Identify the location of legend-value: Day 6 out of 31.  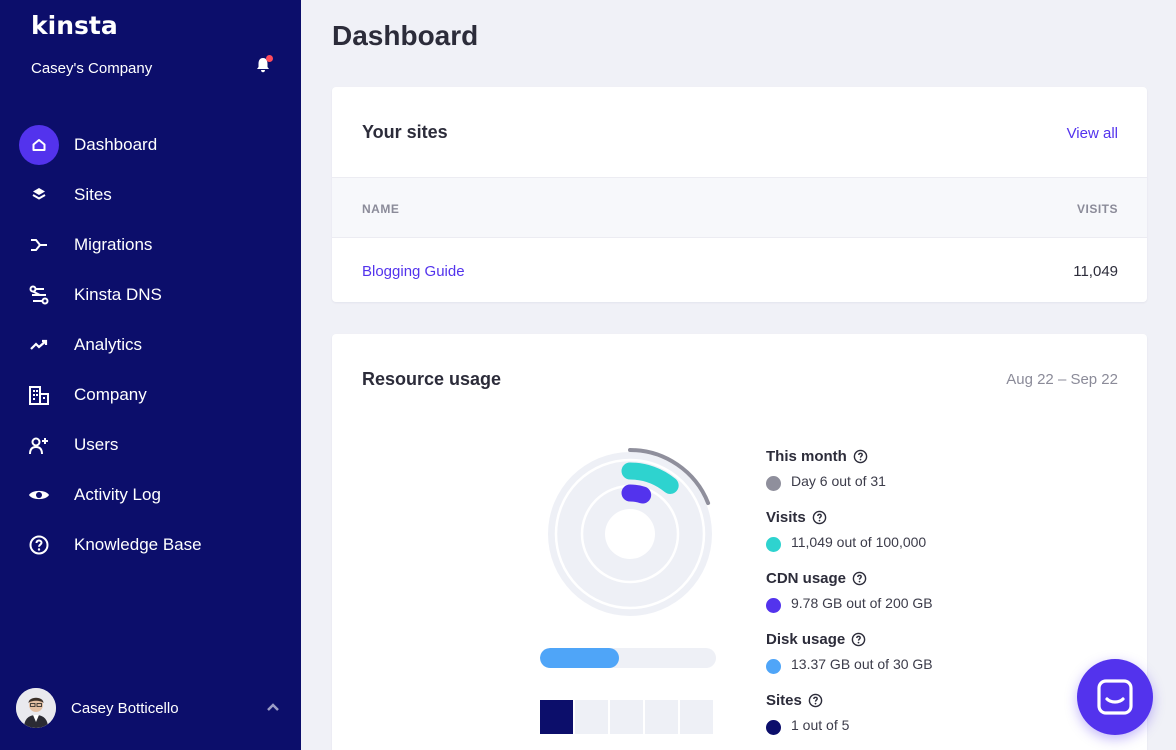
(838, 481).